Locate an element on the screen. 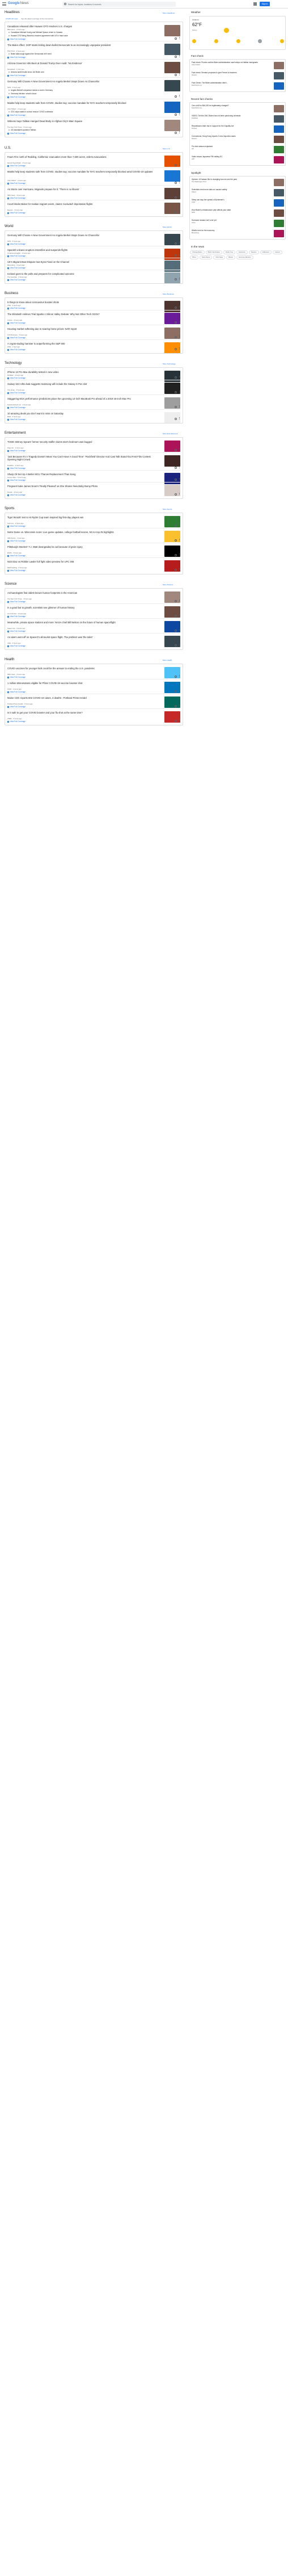 The image size is (288, 2576). business-more-link: More Business is located at coordinates (168, 294).